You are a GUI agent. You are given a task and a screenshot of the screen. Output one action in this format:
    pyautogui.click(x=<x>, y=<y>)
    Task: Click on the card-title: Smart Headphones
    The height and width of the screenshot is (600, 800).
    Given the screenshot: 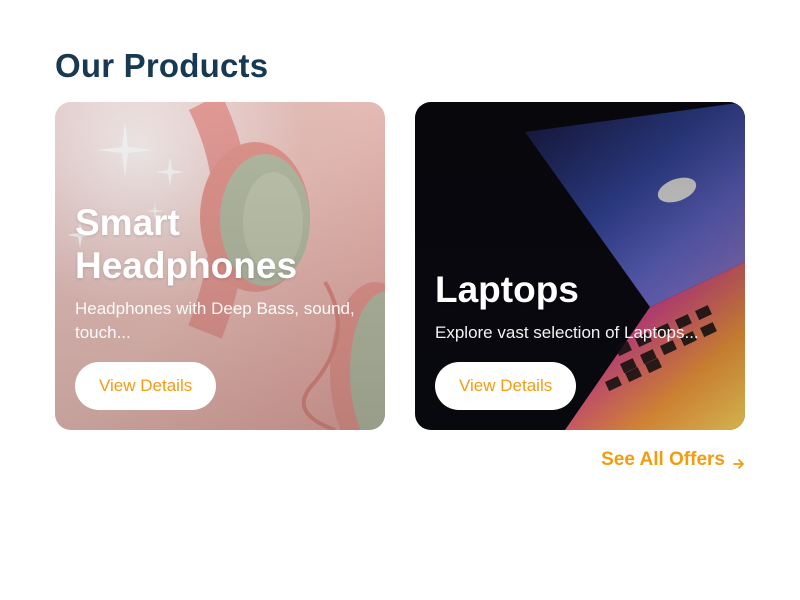 What is the action you would take?
    pyautogui.click(x=220, y=244)
    